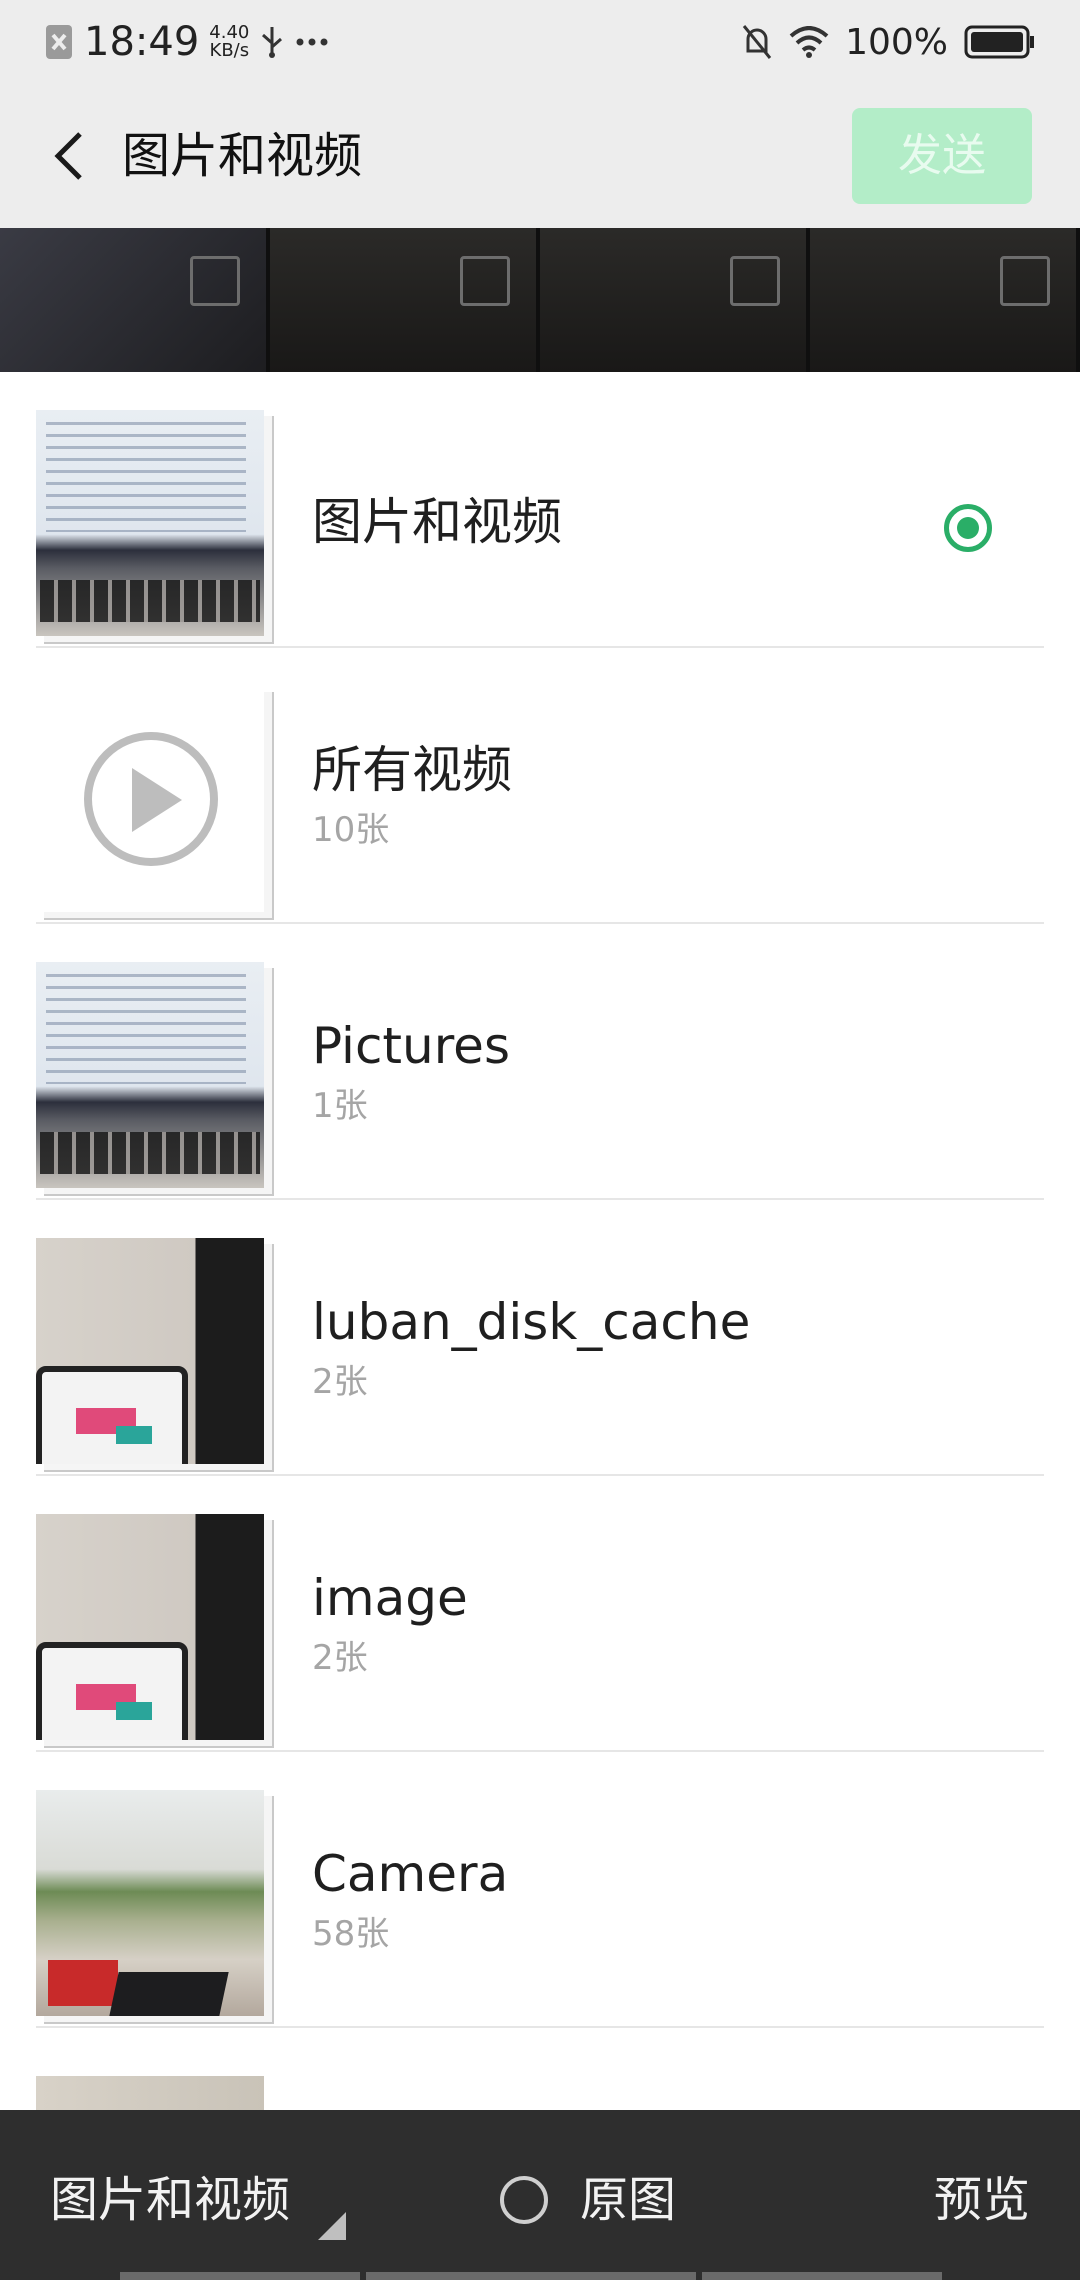  Describe the element at coordinates (170, 2200) in the screenshot. I see `folder-selector: 图片和视频` at that location.